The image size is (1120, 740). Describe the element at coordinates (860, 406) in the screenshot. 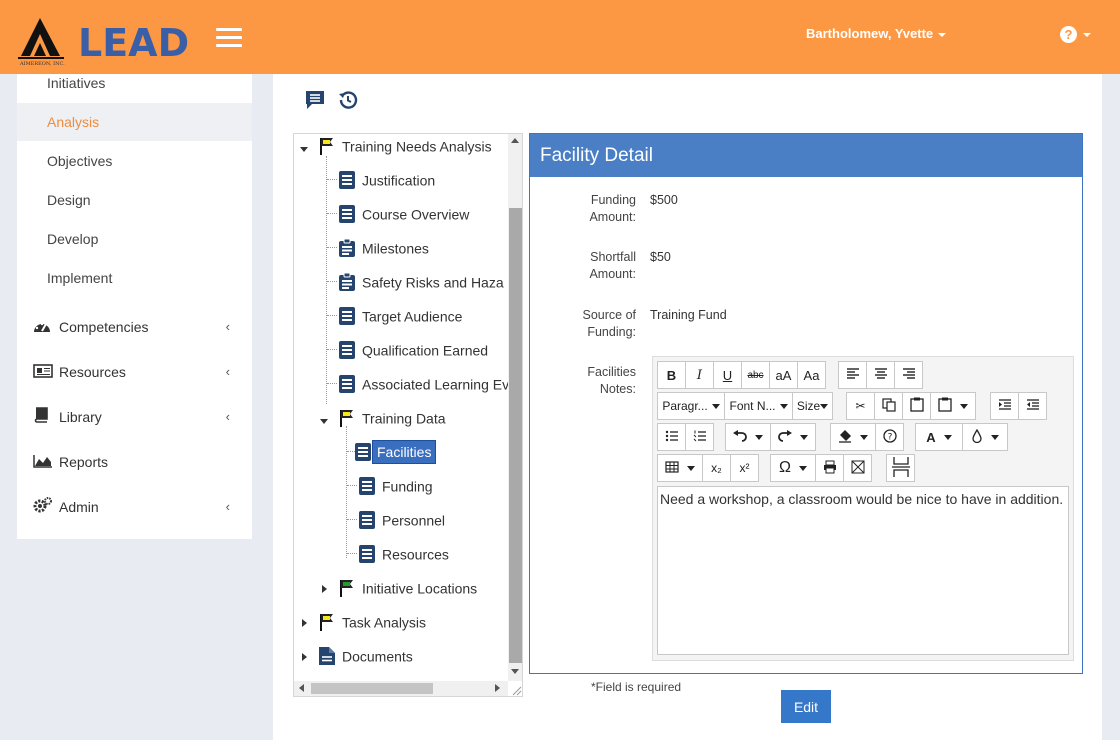

I see `cut-button: ✂` at that location.